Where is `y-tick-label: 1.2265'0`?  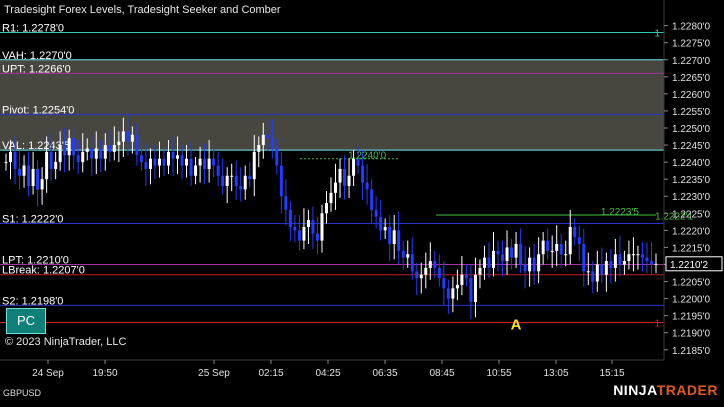 y-tick-label: 1.2265'0 is located at coordinates (691, 78).